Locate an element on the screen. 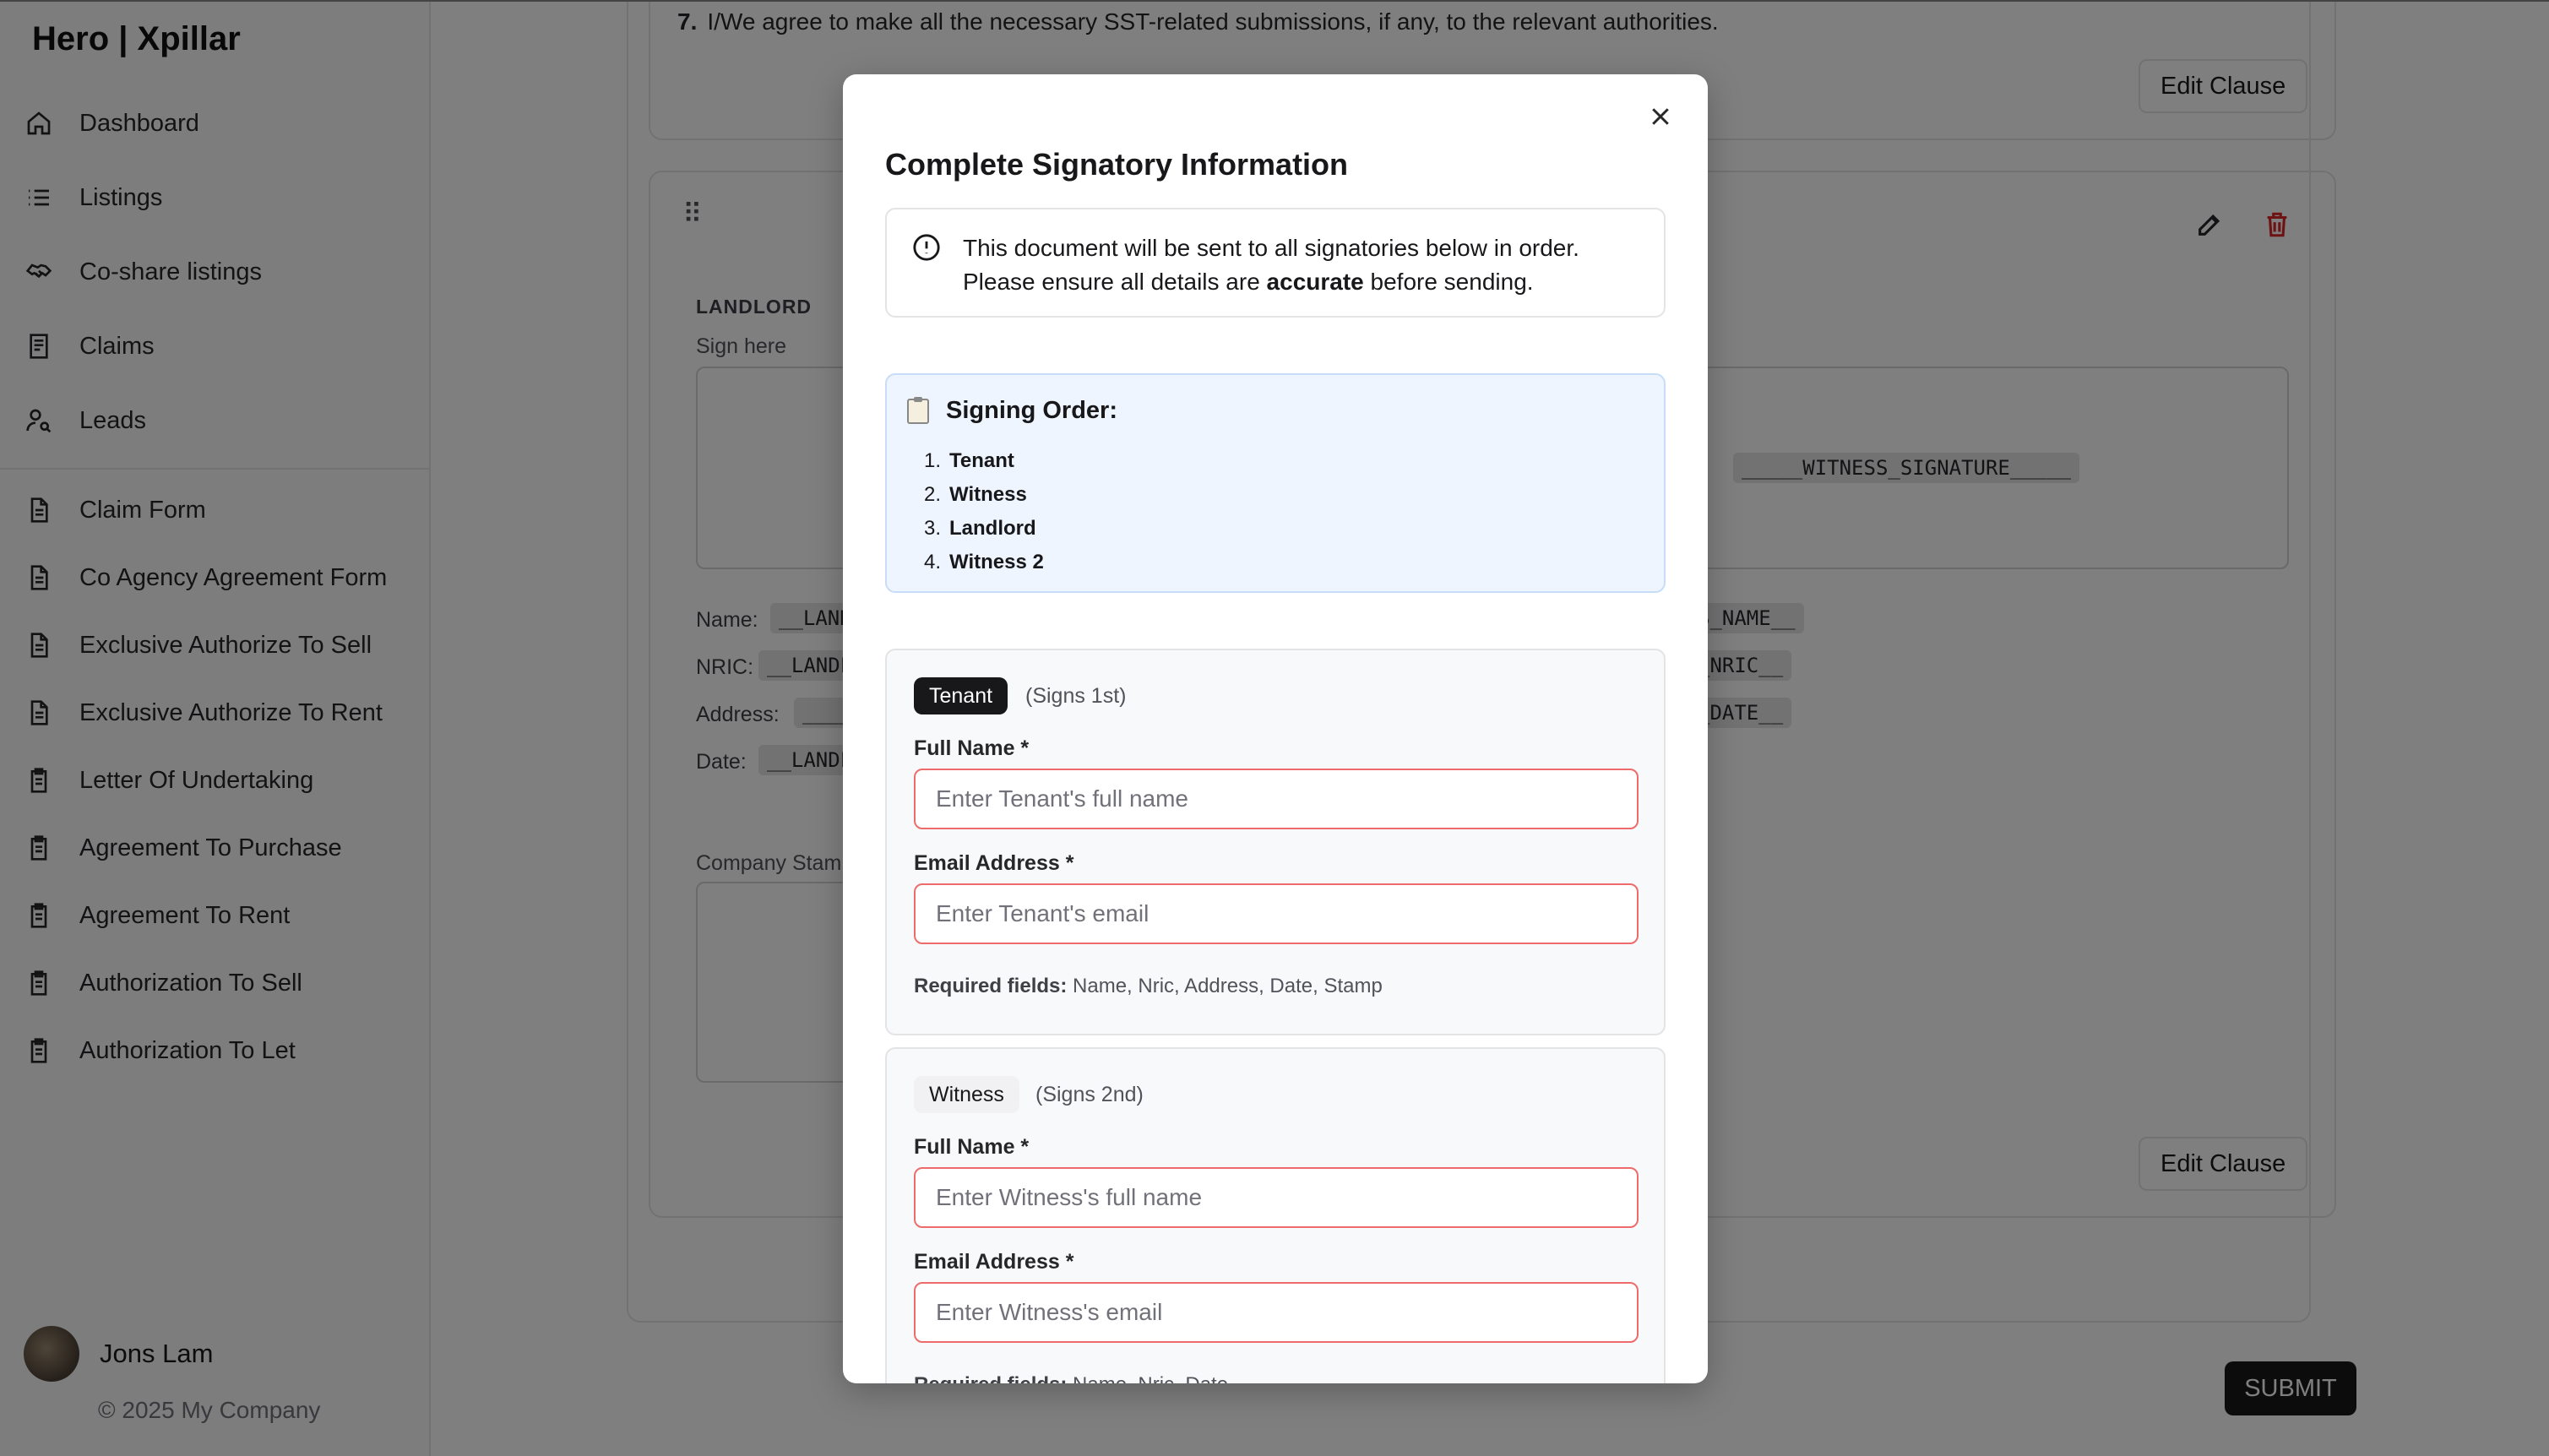  role-badge-witness: Witness is located at coordinates (966, 1095).